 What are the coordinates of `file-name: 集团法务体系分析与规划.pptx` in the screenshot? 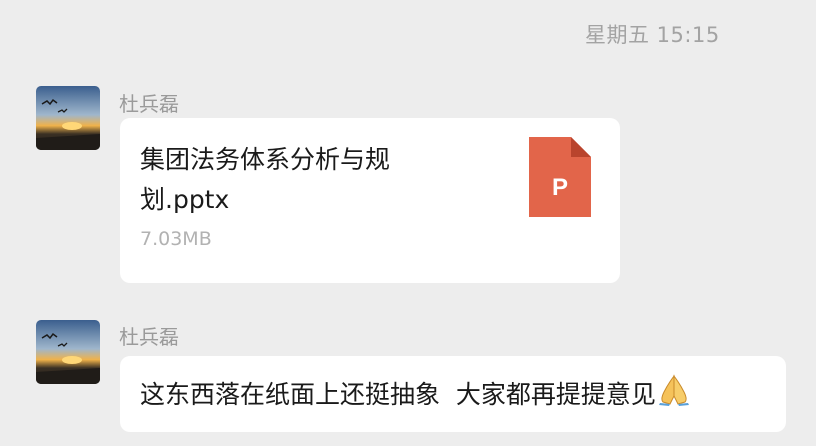 It's located at (265, 179).